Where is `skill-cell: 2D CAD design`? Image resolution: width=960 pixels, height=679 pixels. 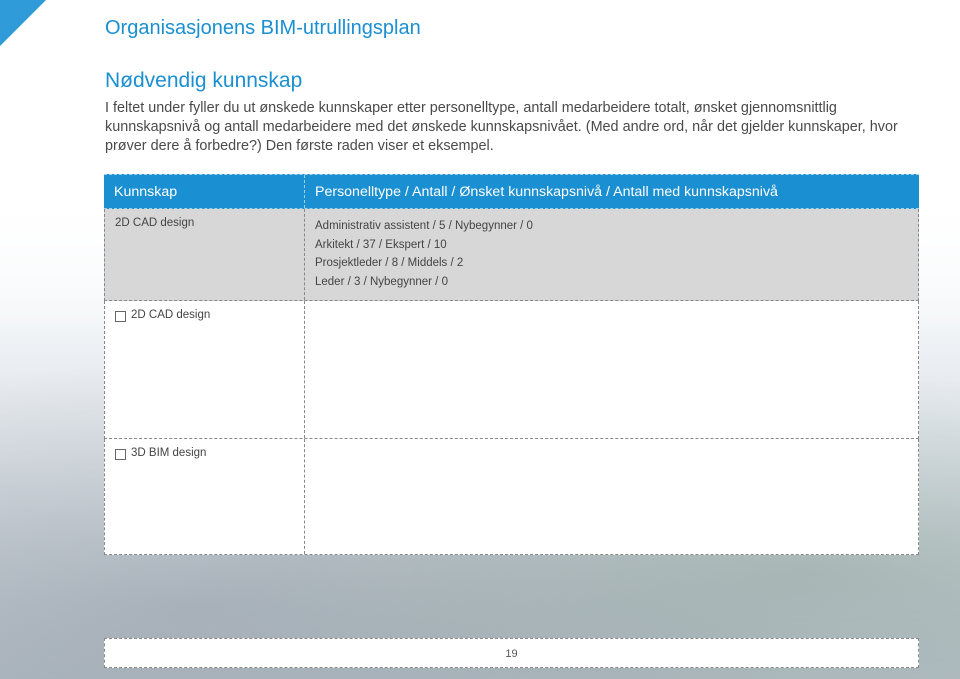 skill-cell: 2D CAD design is located at coordinates (205, 369).